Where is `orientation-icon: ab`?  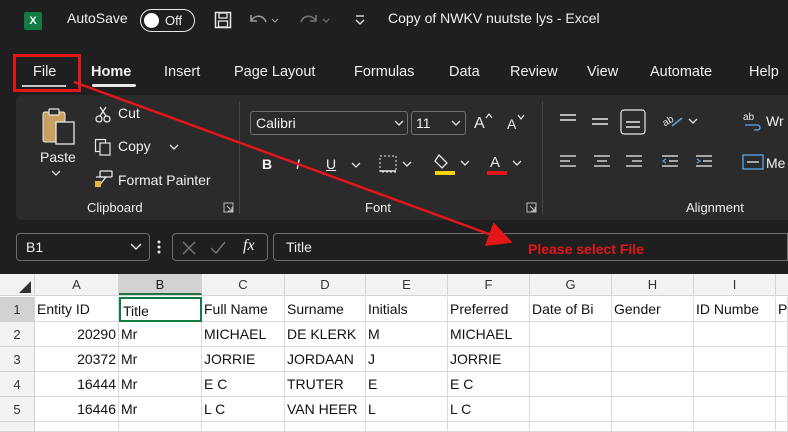 orientation-icon: ab is located at coordinates (680, 121).